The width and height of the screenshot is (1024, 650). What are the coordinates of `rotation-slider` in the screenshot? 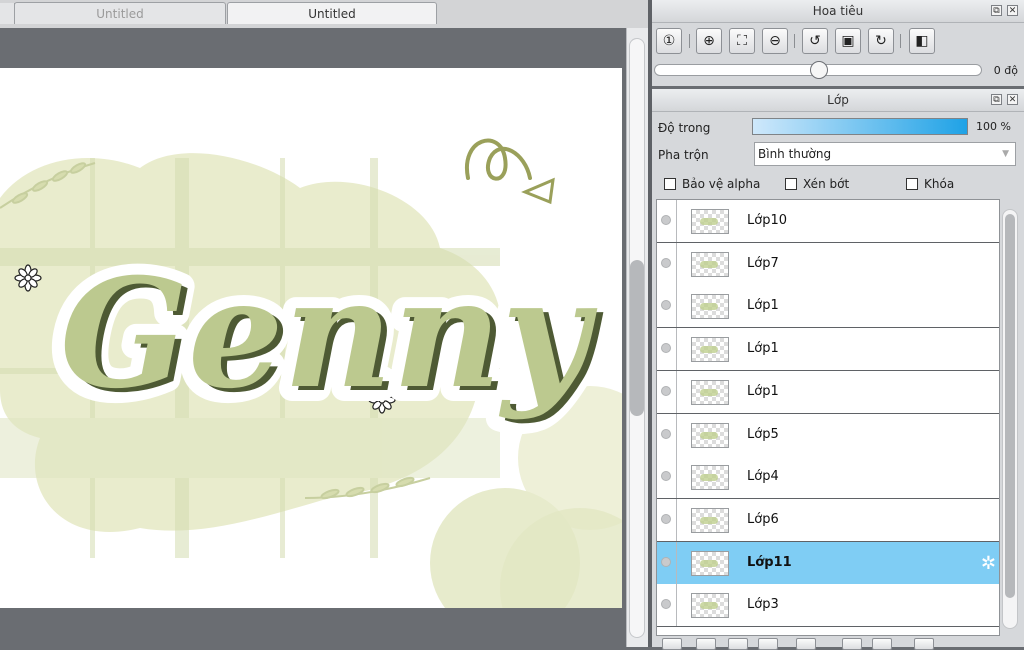 It's located at (818, 70).